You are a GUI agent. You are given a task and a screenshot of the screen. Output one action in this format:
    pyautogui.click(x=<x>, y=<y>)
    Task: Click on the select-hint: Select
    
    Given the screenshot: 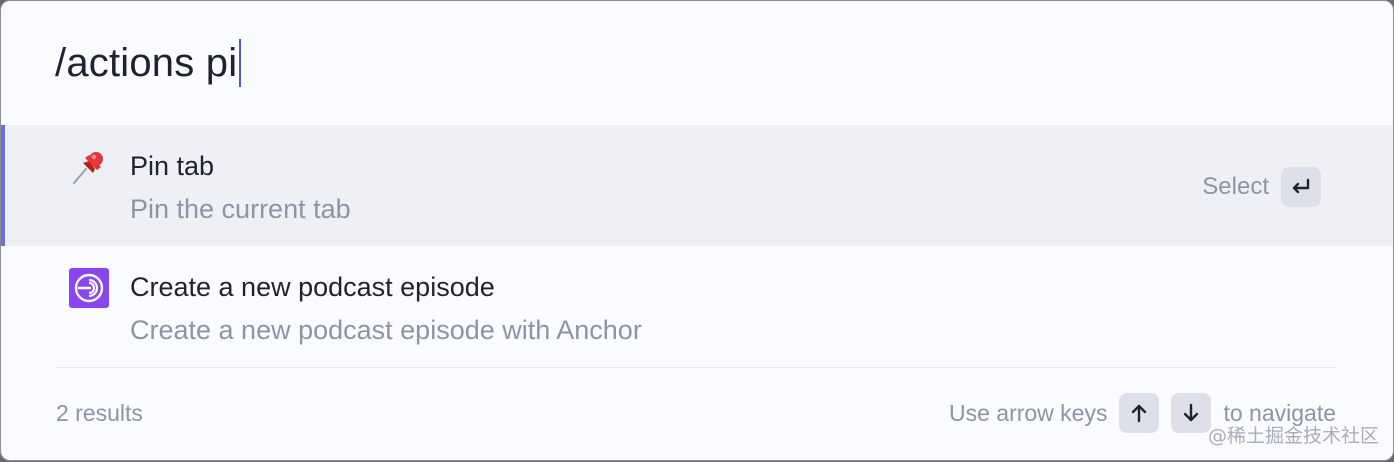 What is the action you would take?
    pyautogui.click(x=1261, y=187)
    